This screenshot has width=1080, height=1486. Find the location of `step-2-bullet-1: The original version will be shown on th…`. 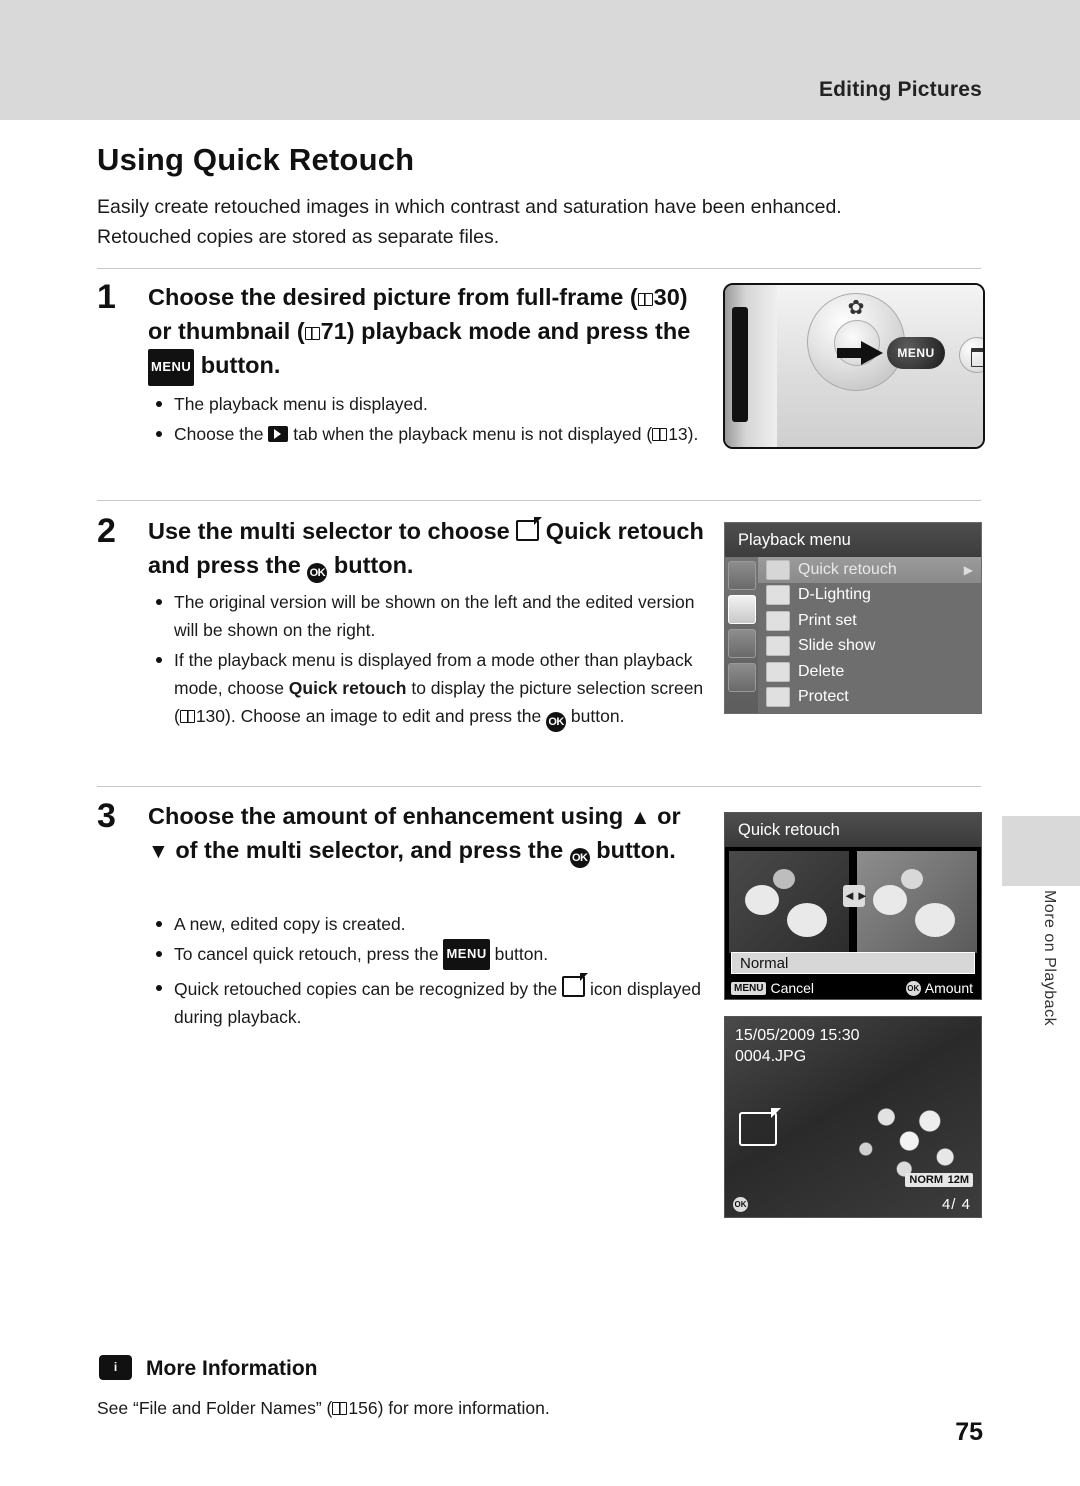

step-2-bullet-1: The original version will be shown on th… is located at coordinates (426, 616).